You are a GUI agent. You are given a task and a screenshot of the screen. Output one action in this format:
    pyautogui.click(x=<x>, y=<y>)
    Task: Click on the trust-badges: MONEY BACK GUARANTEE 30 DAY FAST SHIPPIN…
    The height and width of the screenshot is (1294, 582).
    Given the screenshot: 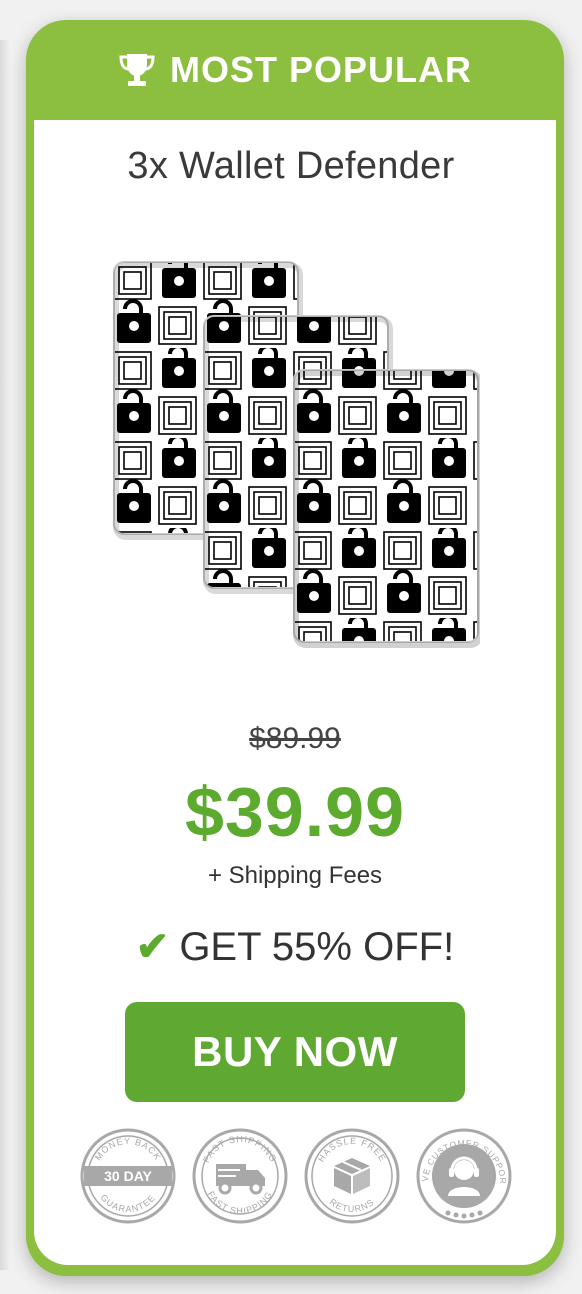 What is the action you would take?
    pyautogui.click(x=295, y=1176)
    